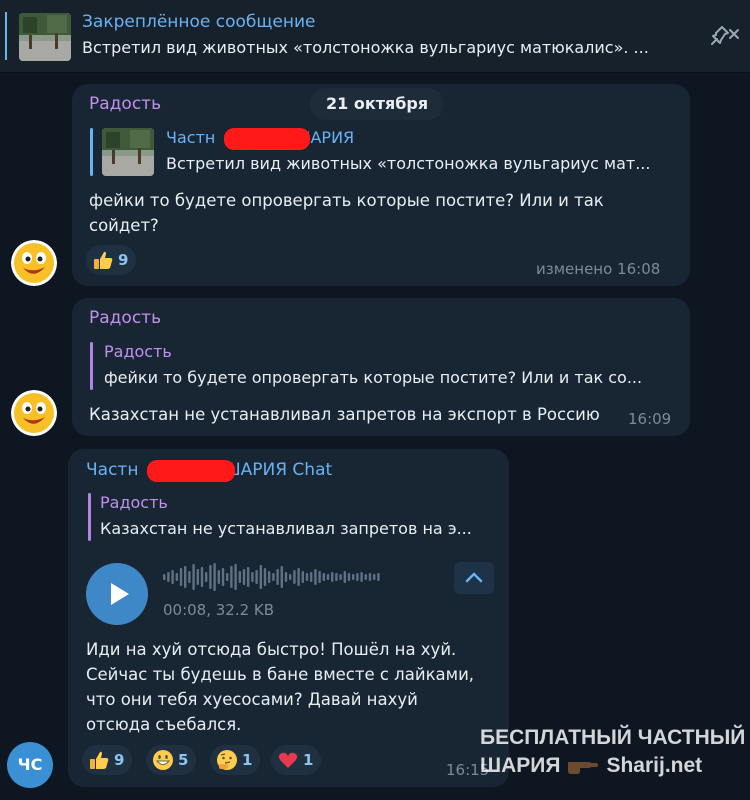 This screenshot has height=800, width=750. I want to click on watermark-line-2b: Sharij.net, so click(654, 765).